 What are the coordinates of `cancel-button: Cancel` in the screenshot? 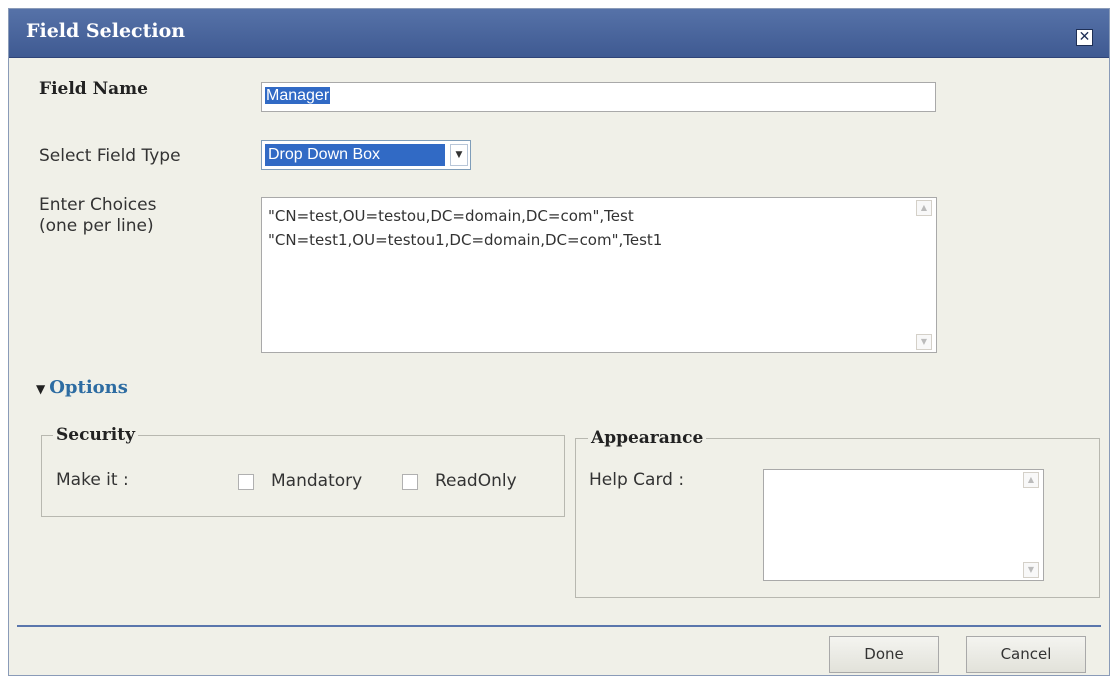 It's located at (1026, 654).